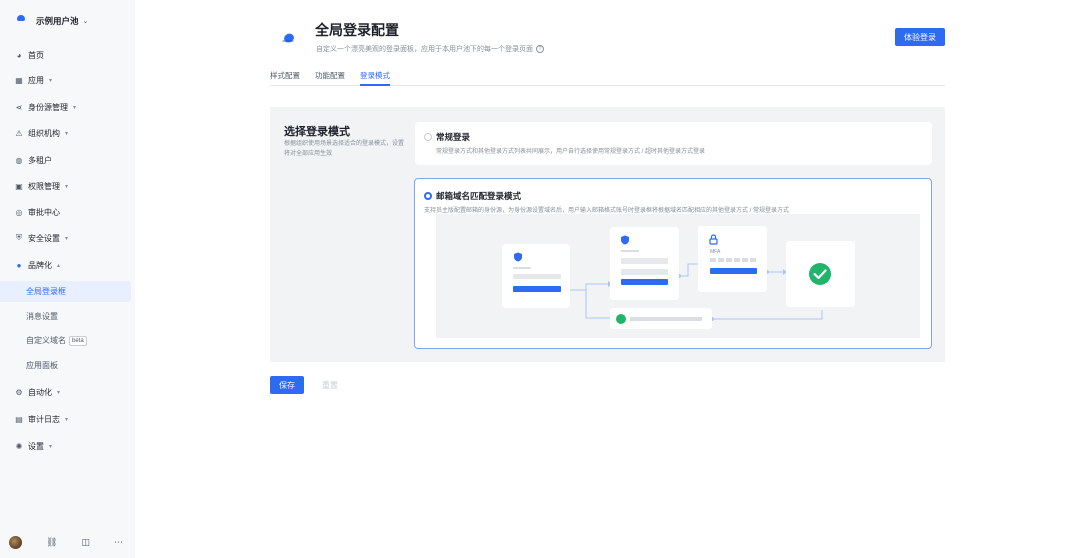  What do you see at coordinates (317, 132) in the screenshot?
I see `section-title: 选择登录模式` at bounding box center [317, 132].